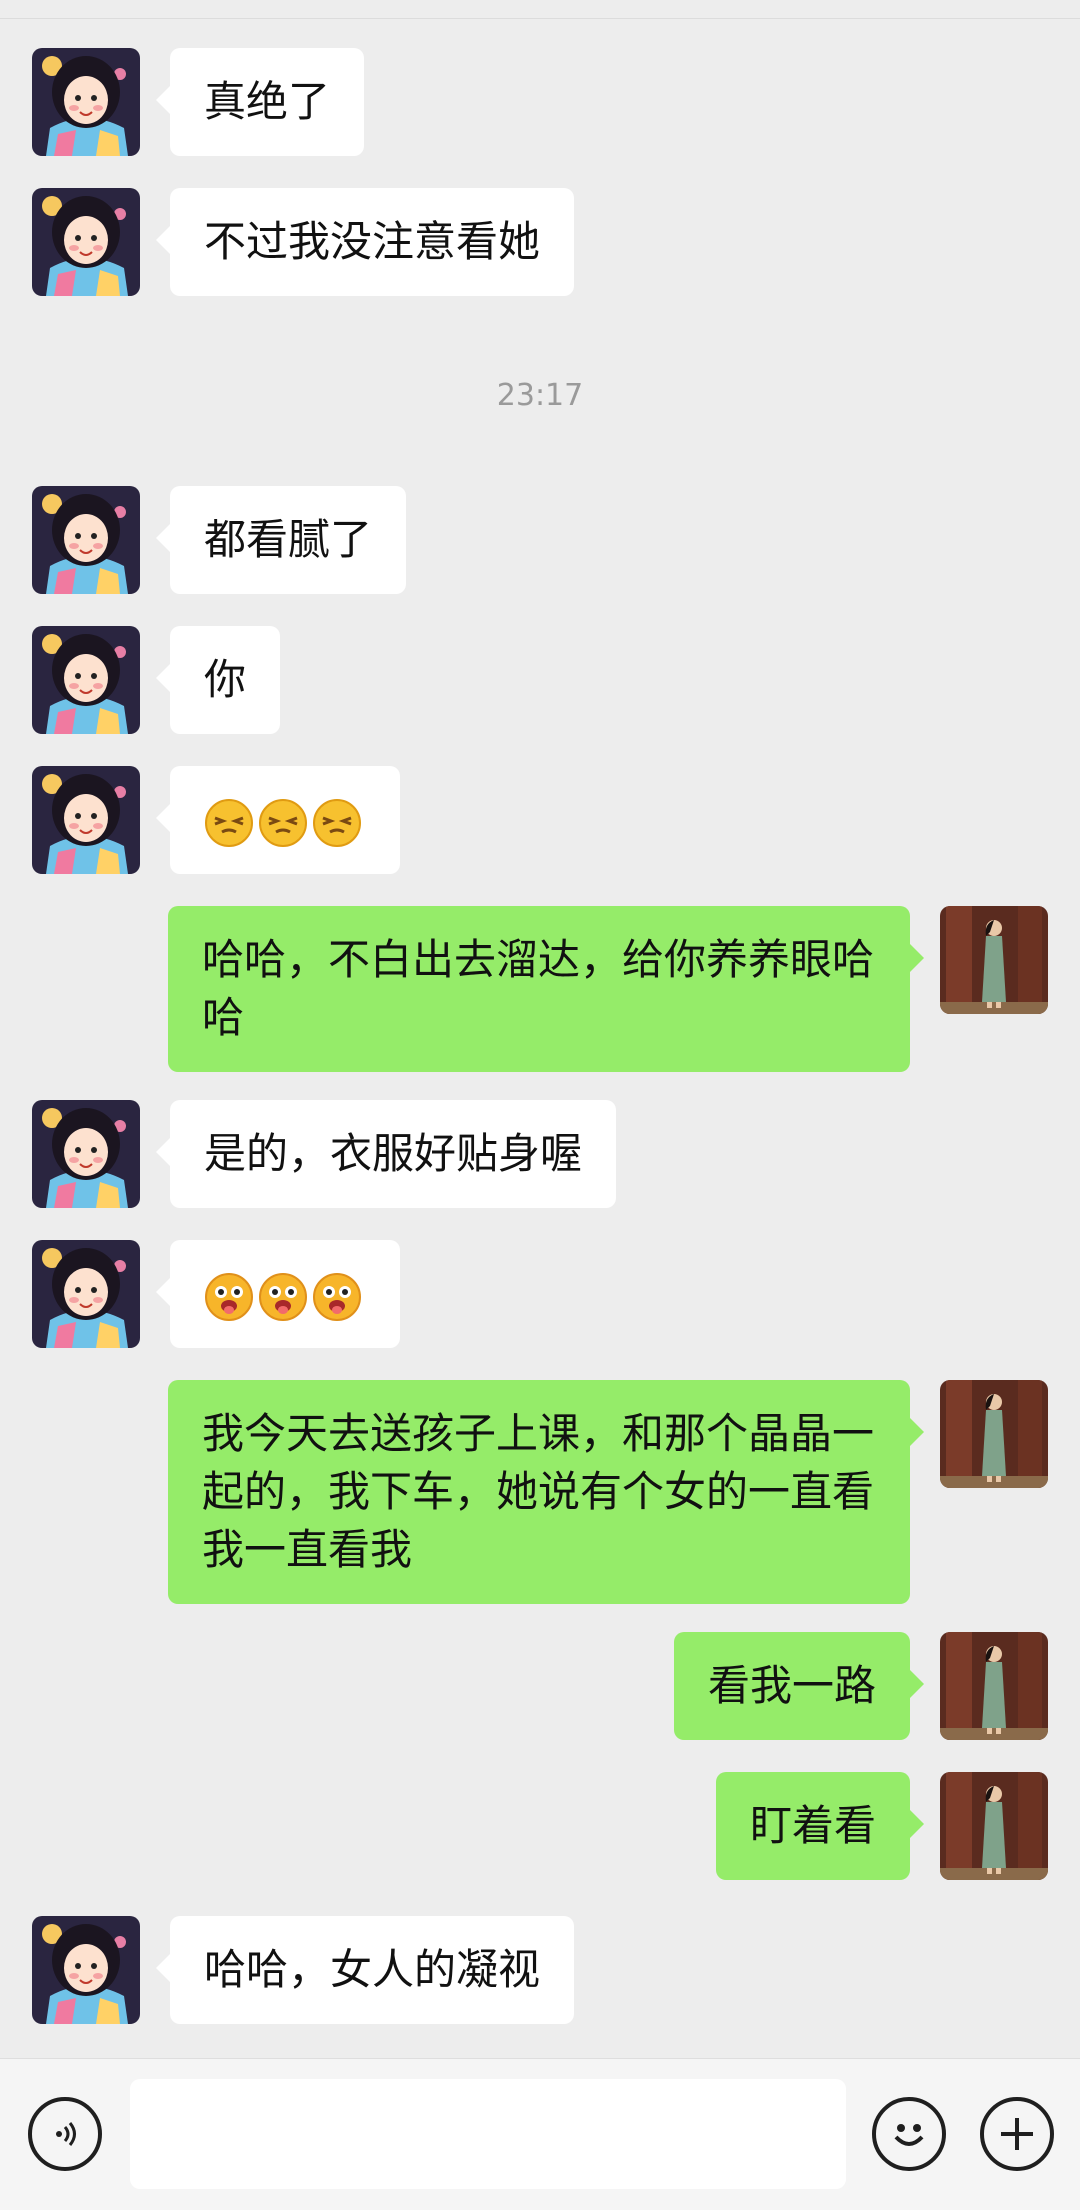 The image size is (1080, 2210). I want to click on outgoing-message-bubble: 哈哈，不白出去溜达，给你养养眼哈哈, so click(546, 989).